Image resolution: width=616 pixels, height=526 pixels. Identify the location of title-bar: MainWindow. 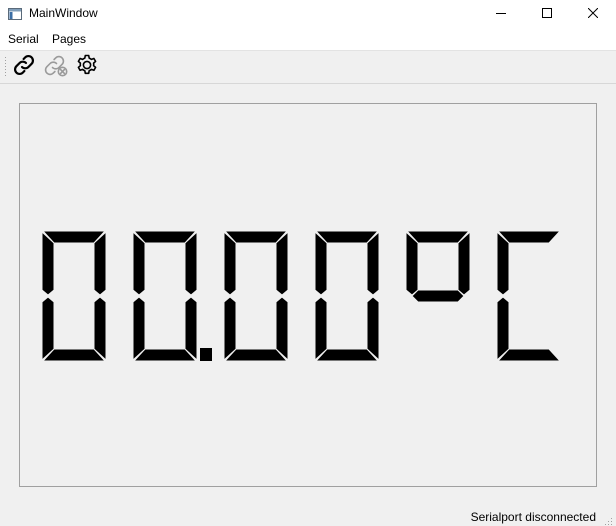
(308, 14).